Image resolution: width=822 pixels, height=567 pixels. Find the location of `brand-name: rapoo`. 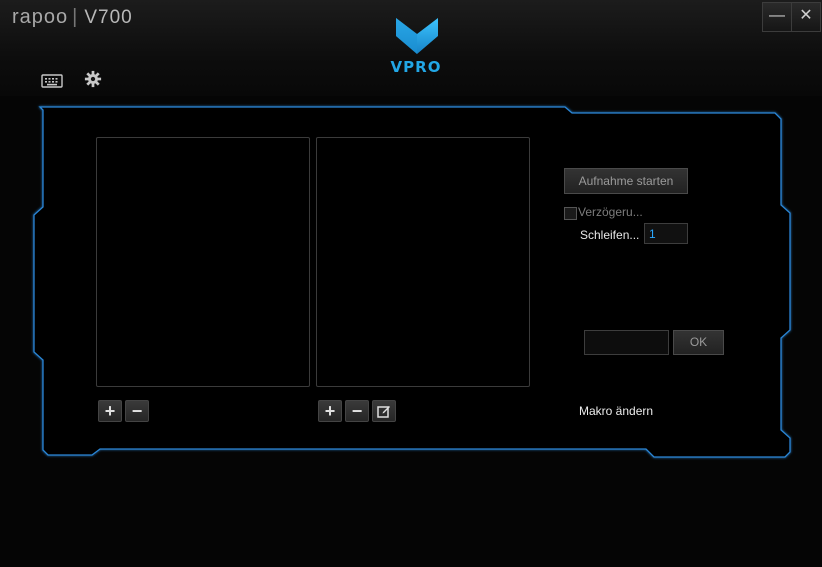

brand-name: rapoo is located at coordinates (40, 17).